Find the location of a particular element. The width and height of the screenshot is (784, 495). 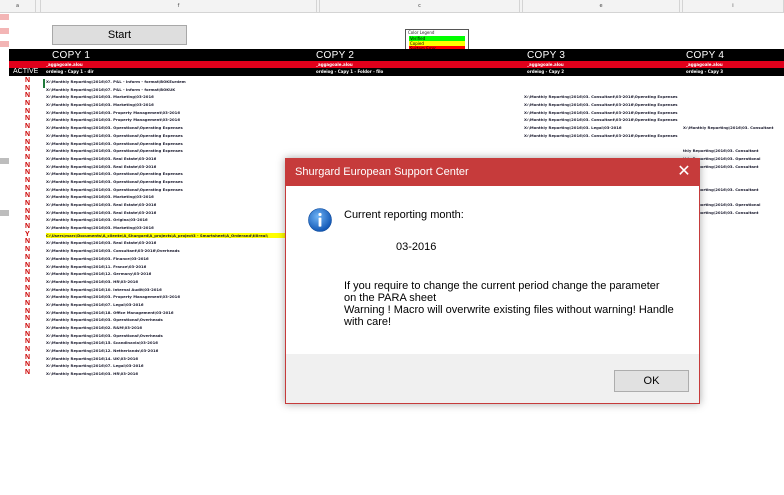

copy-3-subheader: _aggagoale.alou is located at coordinates (545, 64).